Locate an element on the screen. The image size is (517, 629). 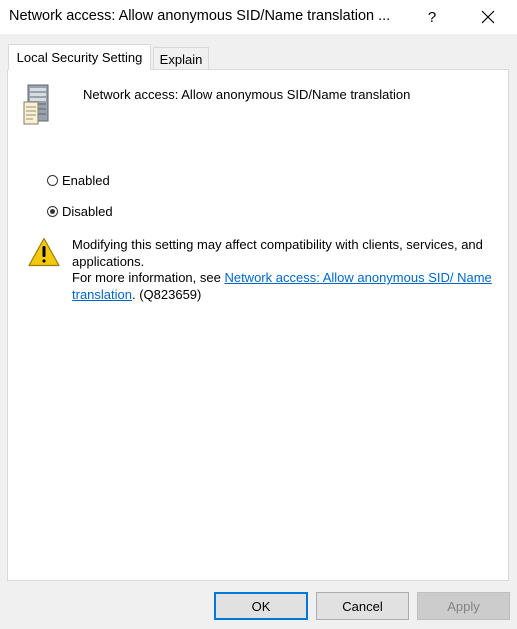
cancel-button: Cancel is located at coordinates (362, 606).